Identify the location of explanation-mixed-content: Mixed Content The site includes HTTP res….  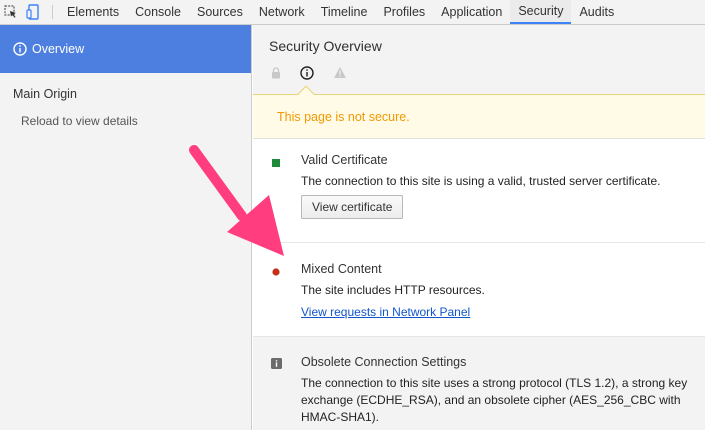
(479, 290).